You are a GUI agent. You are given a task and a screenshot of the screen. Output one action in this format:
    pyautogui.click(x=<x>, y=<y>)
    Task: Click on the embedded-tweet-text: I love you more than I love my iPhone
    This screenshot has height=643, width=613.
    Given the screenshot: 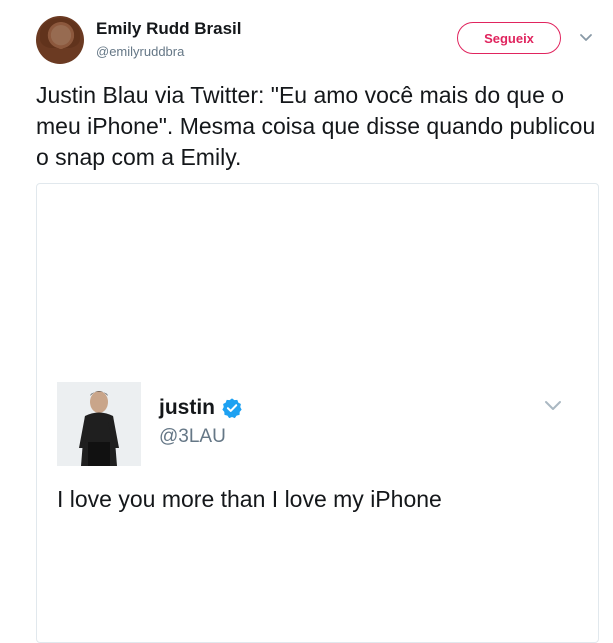 What is the action you would take?
    pyautogui.click(x=249, y=499)
    